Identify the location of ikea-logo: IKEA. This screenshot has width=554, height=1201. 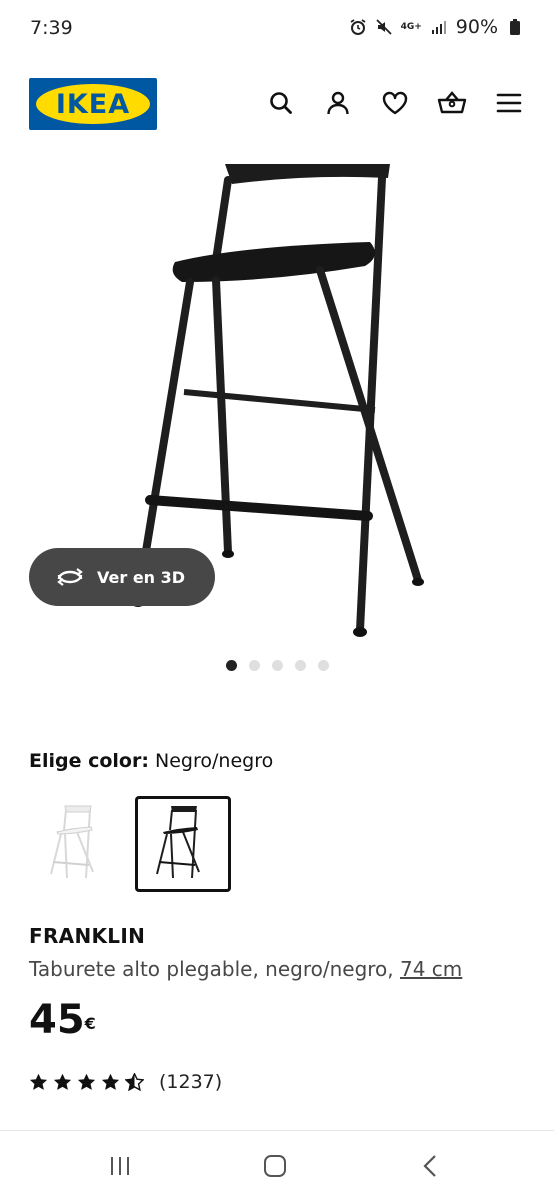
(93, 104).